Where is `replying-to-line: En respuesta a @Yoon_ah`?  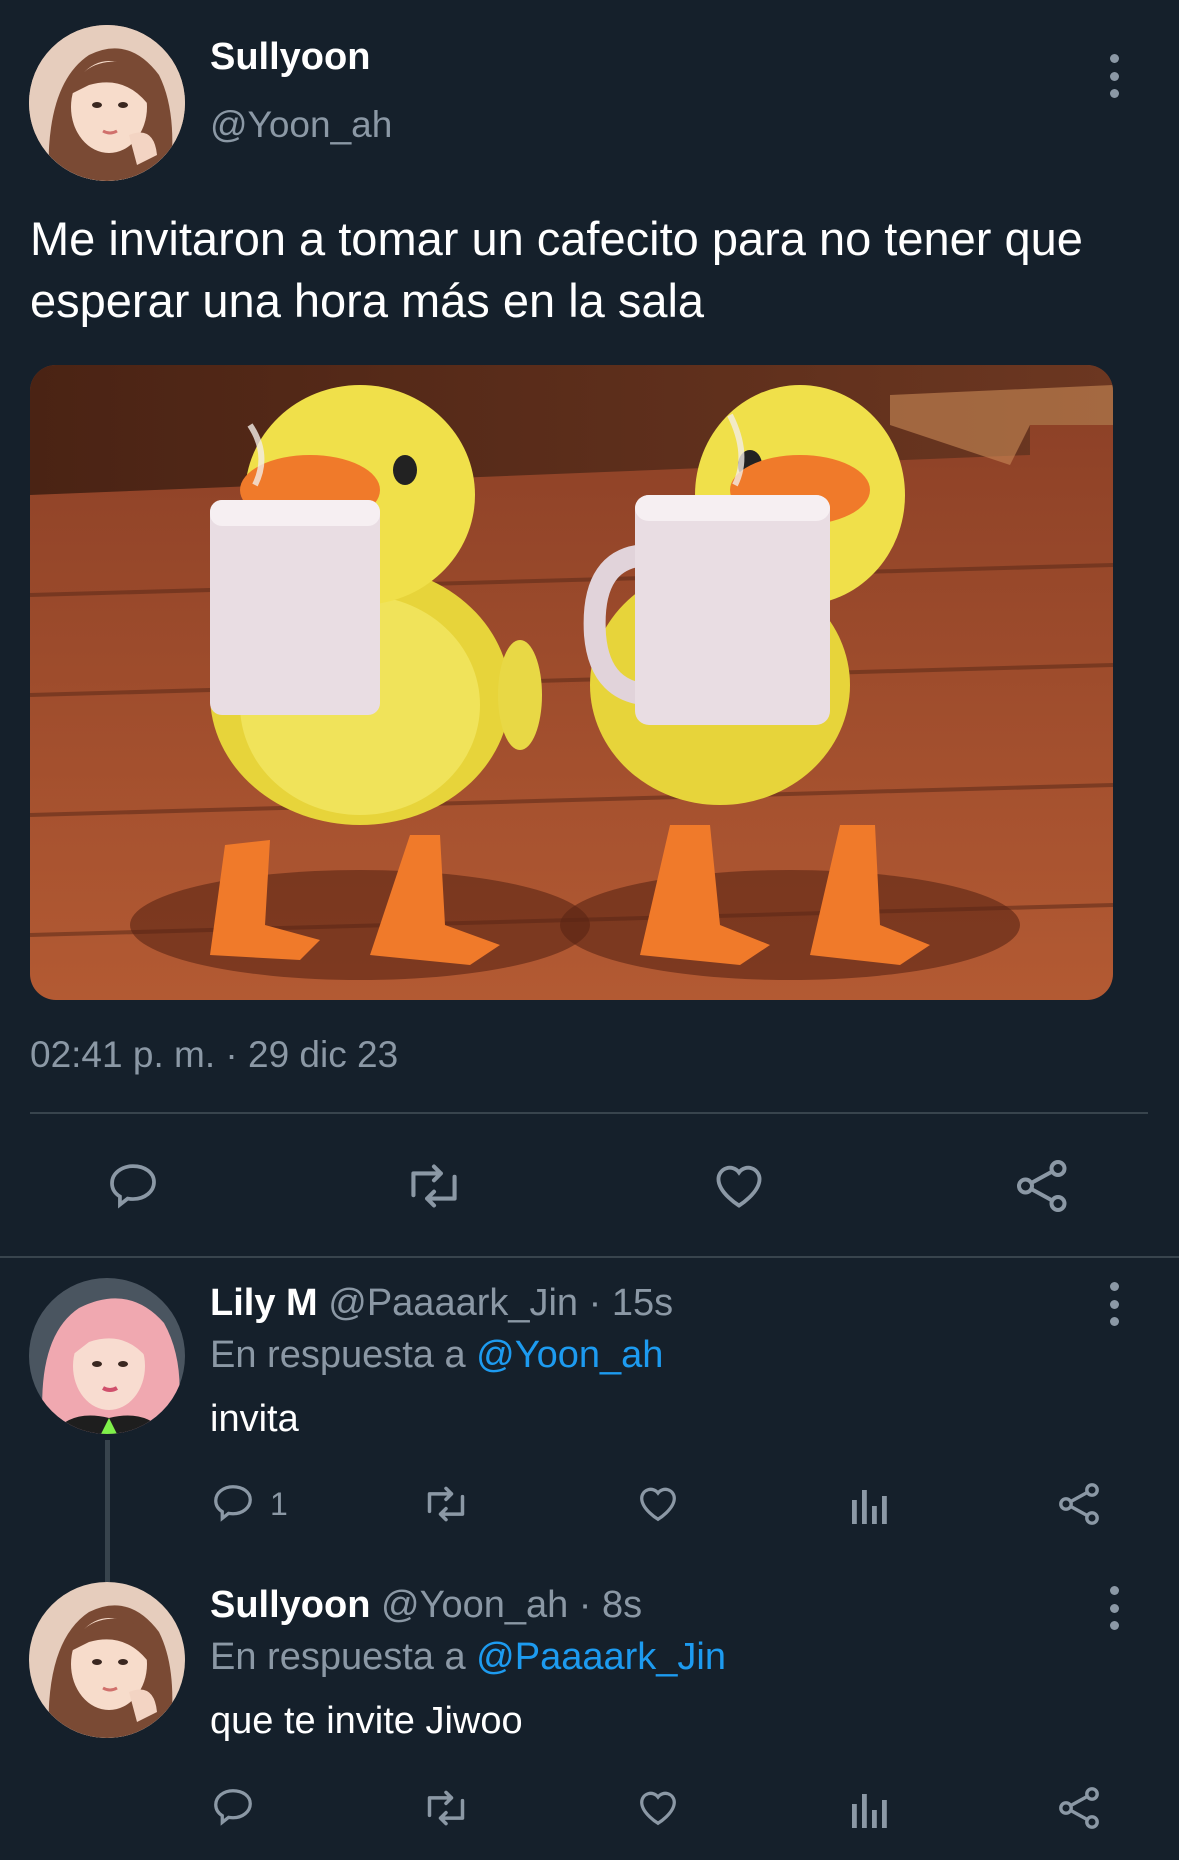 replying-to-line: En respuesta a @Yoon_ah is located at coordinates (436, 1355).